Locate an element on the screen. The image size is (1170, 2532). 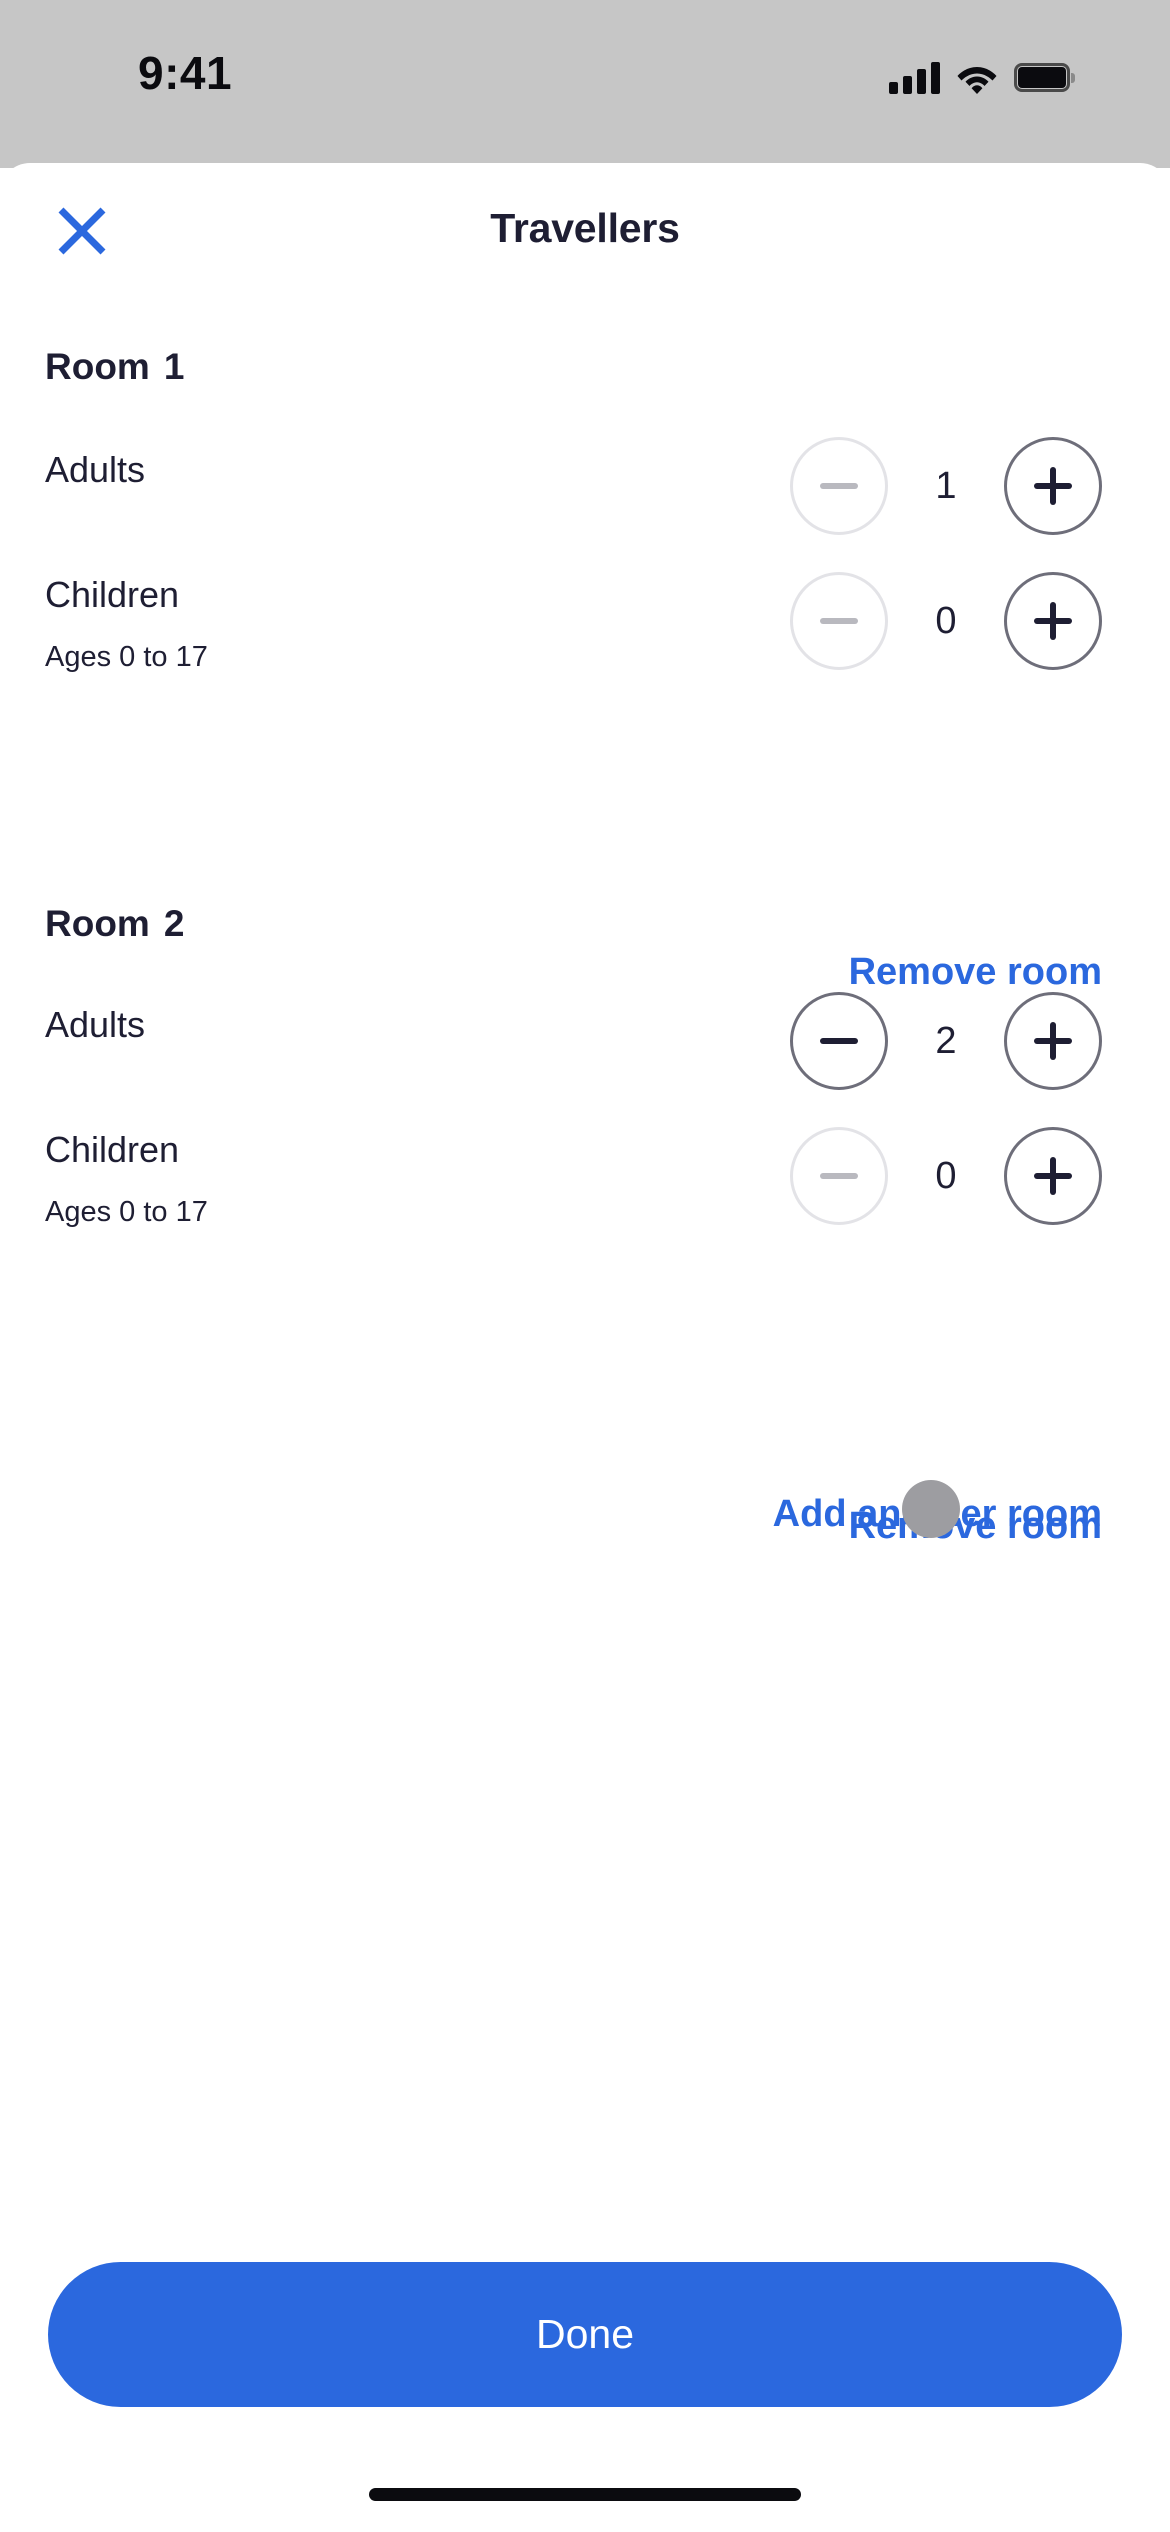
room-heading-2: Room 2 is located at coordinates (114, 924).